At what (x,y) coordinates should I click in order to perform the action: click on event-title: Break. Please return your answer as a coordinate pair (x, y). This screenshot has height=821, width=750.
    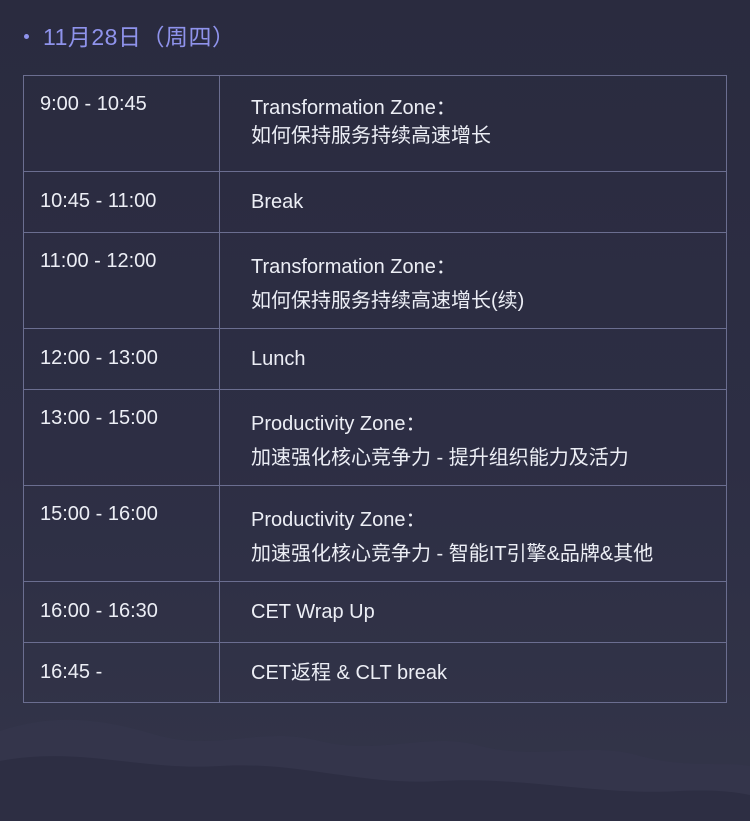
    Looking at the image, I should click on (277, 202).